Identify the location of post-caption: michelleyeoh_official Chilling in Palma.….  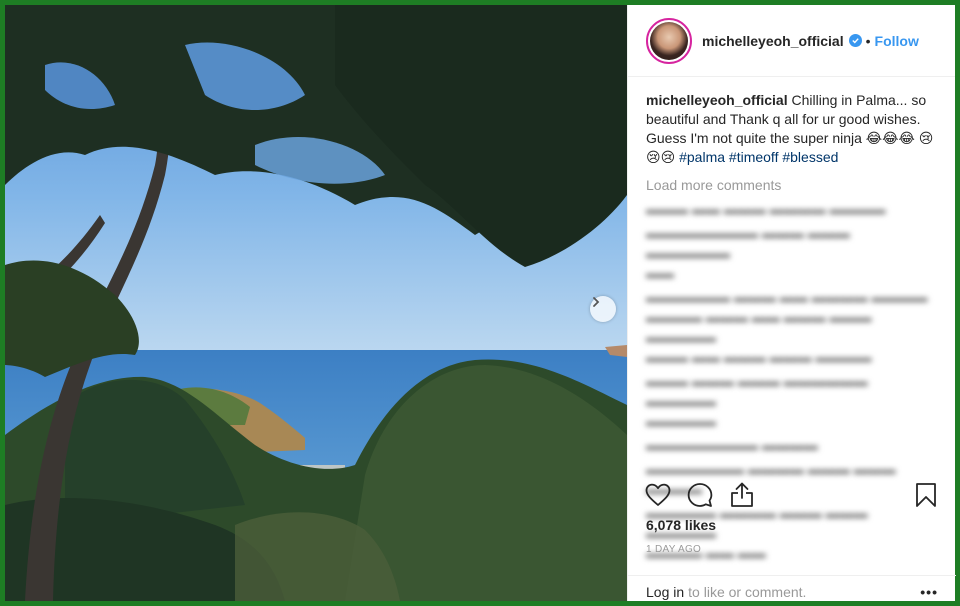
(791, 122).